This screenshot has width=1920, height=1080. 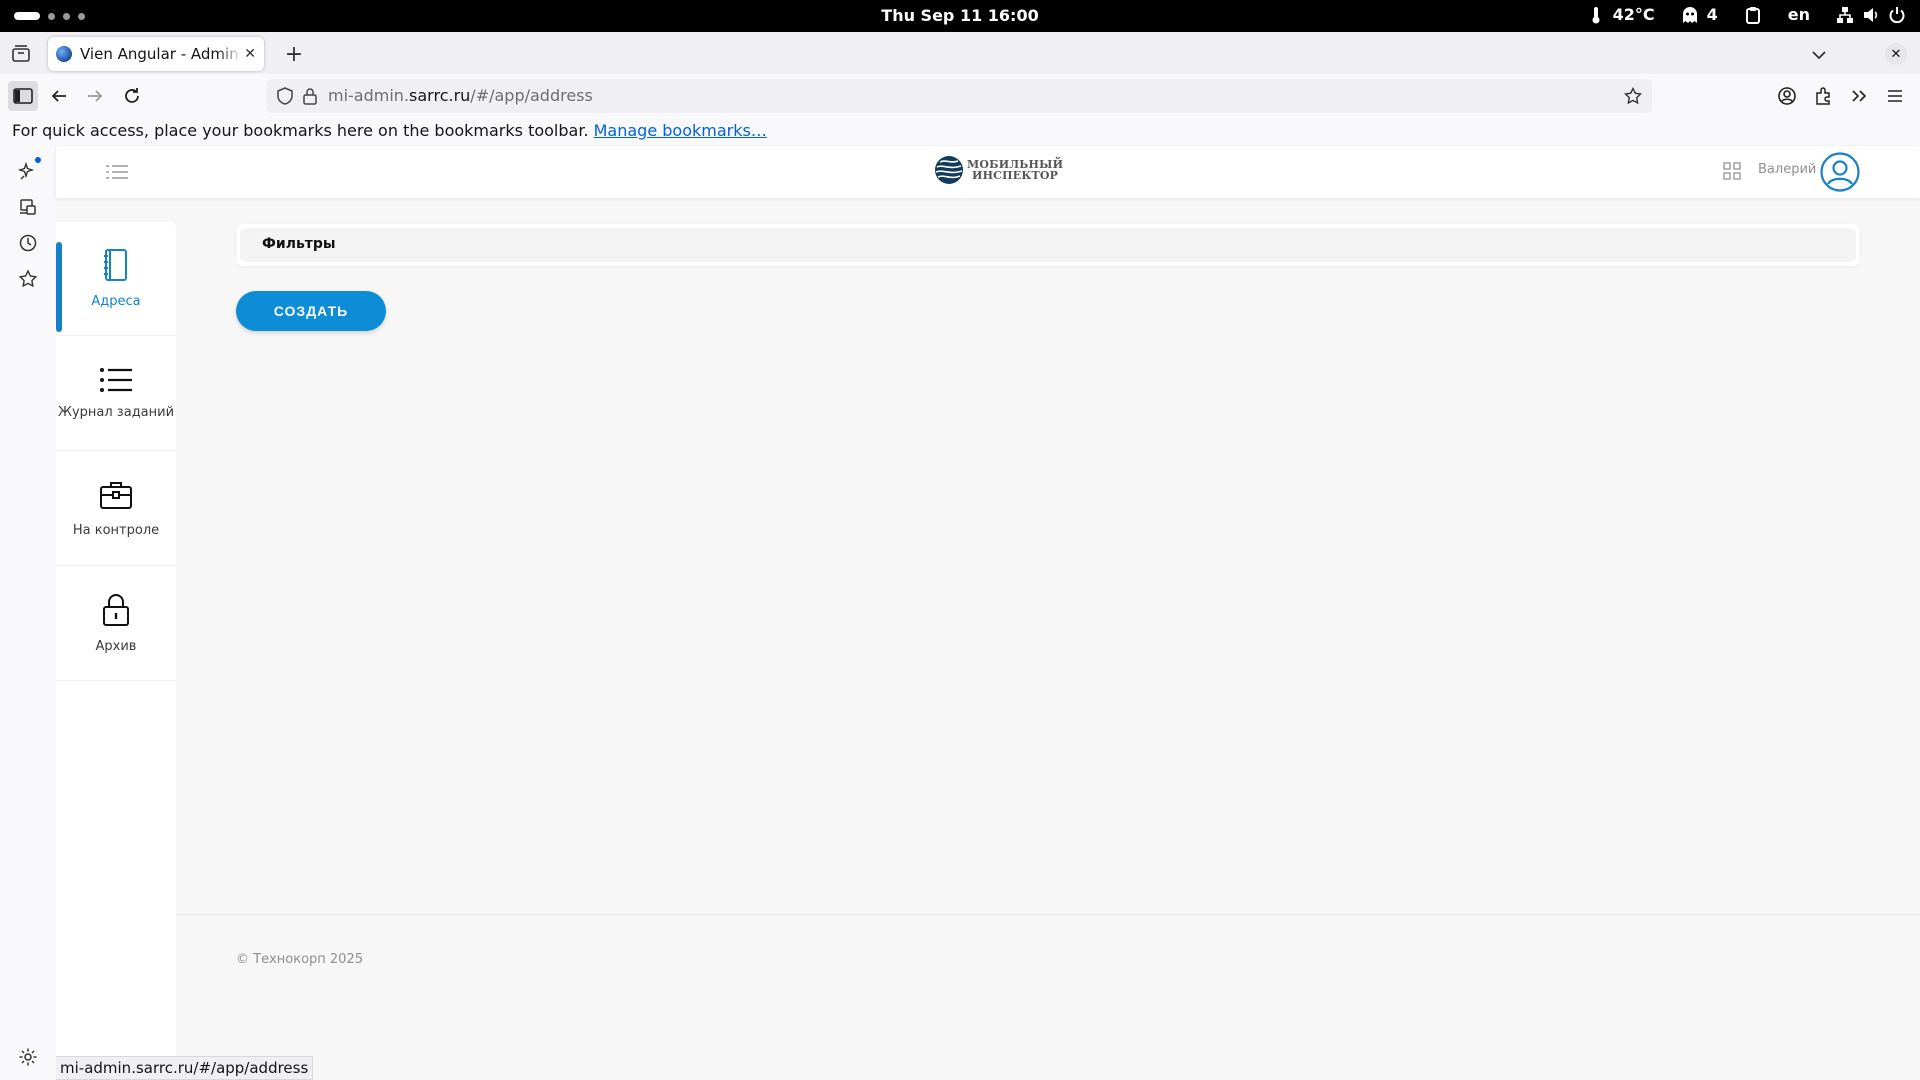 What do you see at coordinates (299, 959) in the screenshot?
I see `footer-copyright: © Технокорп 2025` at bounding box center [299, 959].